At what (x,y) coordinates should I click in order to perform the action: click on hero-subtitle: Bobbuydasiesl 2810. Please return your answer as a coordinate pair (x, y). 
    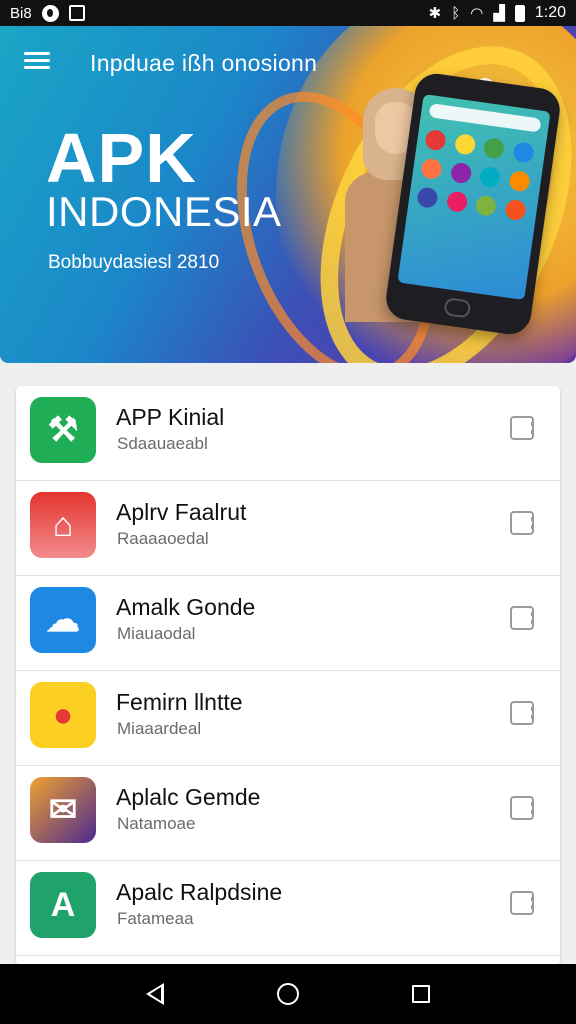
    Looking at the image, I should click on (134, 262).